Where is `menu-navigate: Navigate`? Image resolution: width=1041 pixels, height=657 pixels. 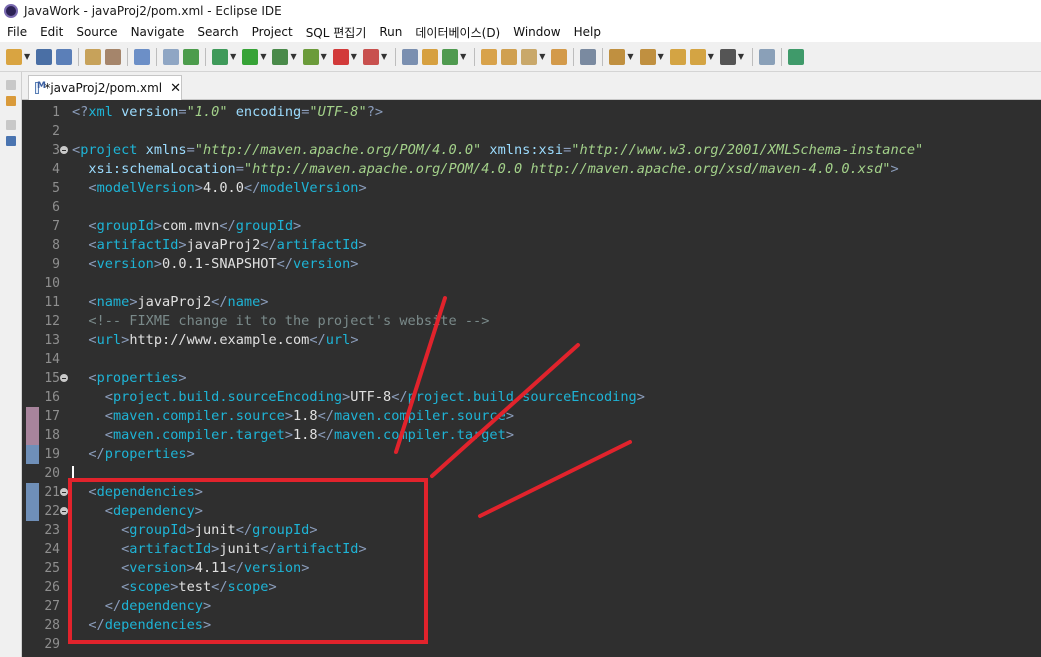 menu-navigate: Navigate is located at coordinates (157, 32).